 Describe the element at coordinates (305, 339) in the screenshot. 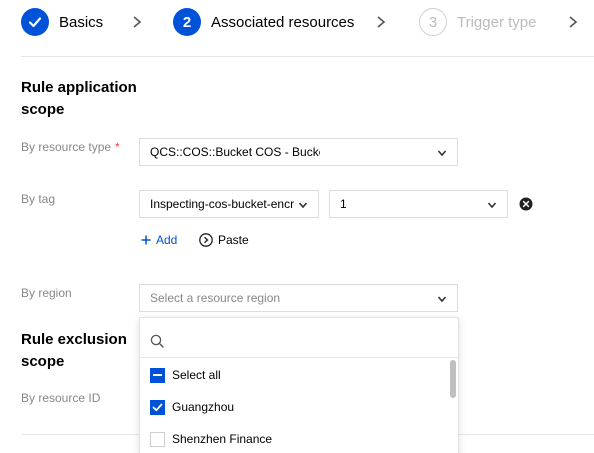

I see `region-search-input` at that location.